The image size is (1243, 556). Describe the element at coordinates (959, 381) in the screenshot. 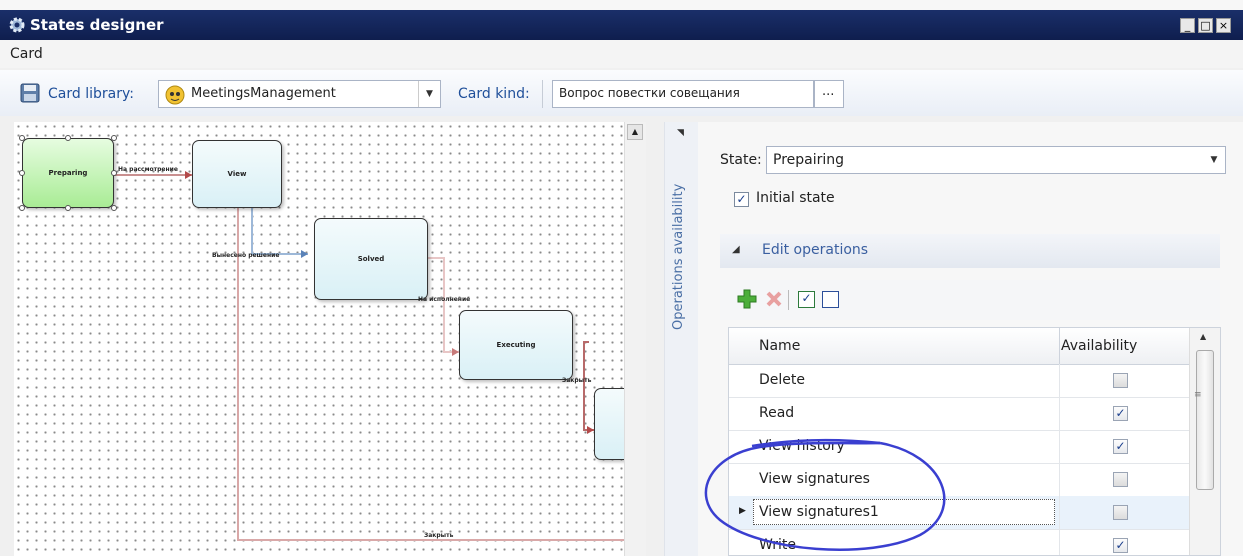

I see `table-row: Delete` at that location.